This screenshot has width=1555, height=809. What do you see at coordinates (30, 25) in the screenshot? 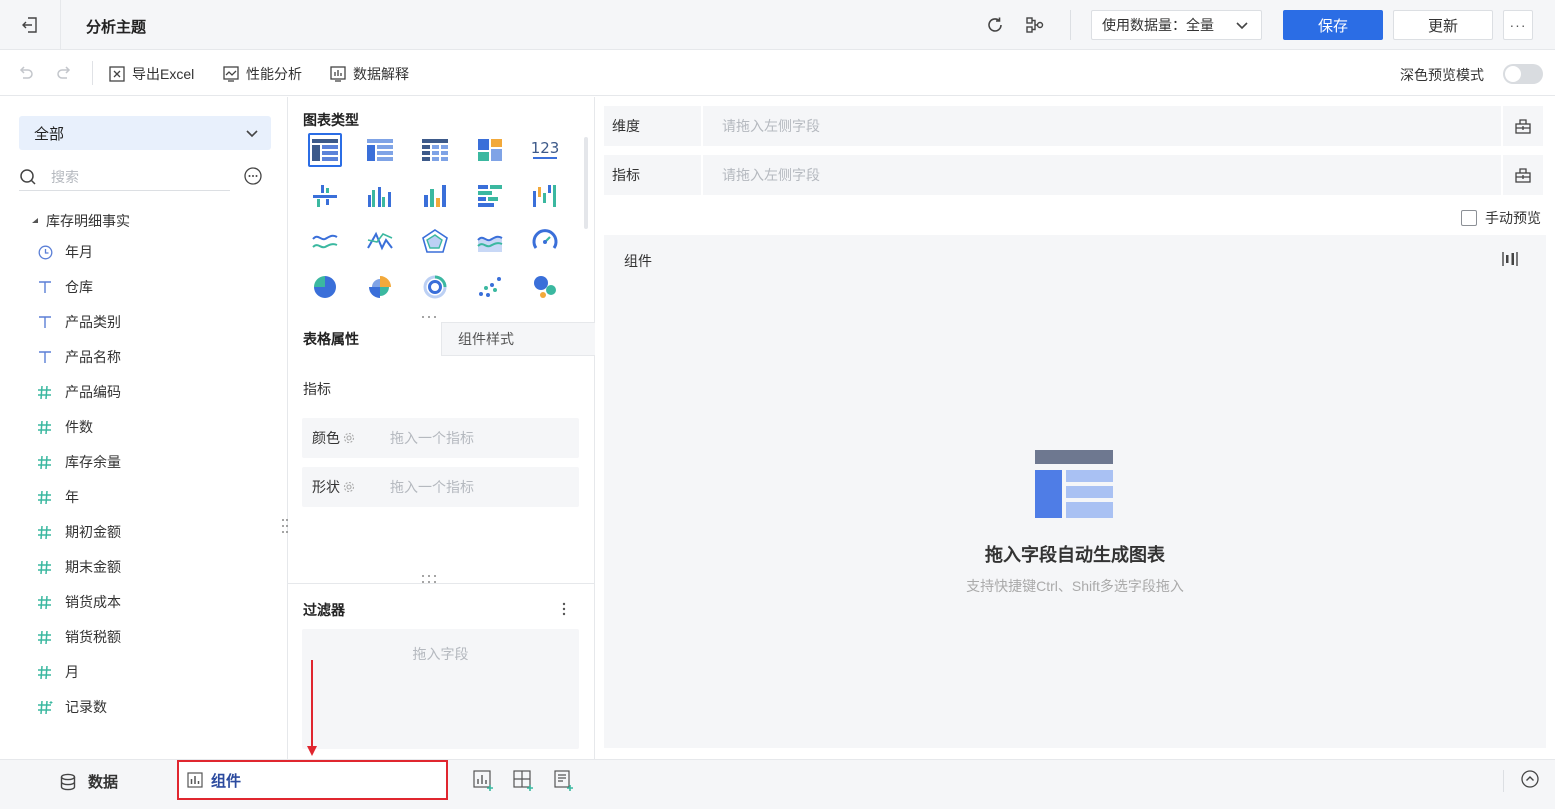
I see `exit-button` at bounding box center [30, 25].